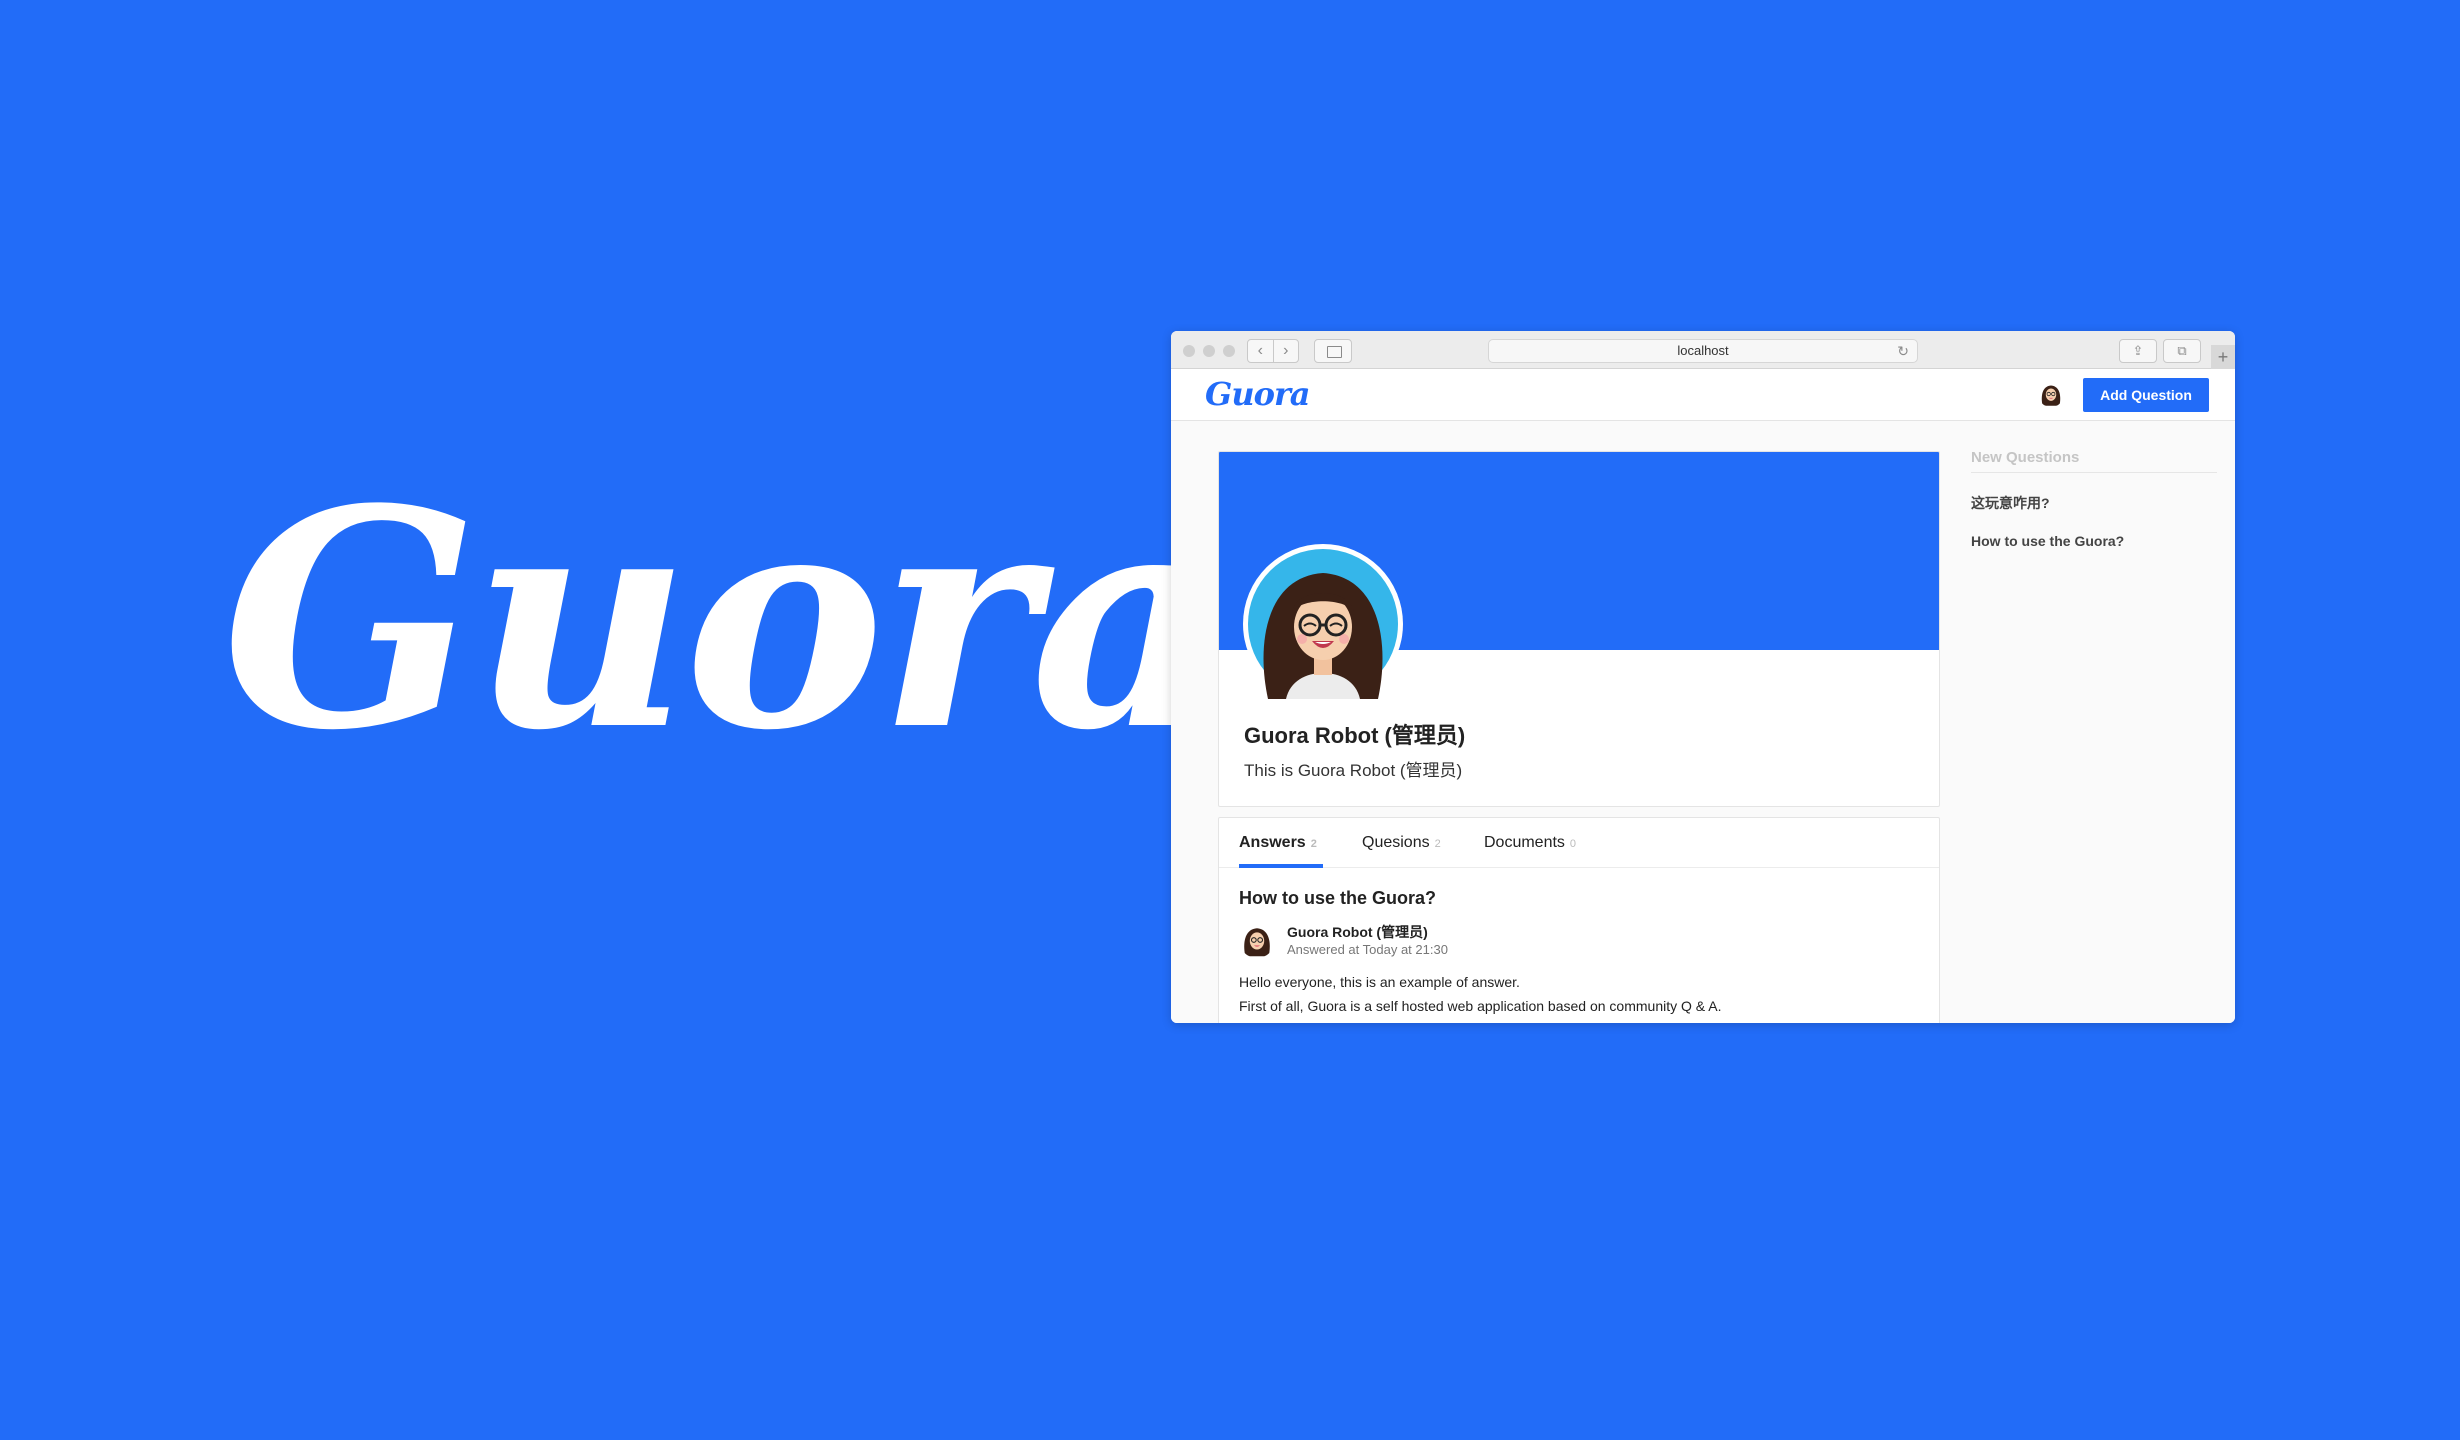 The image size is (2460, 1440). Describe the element at coordinates (1355, 735) in the screenshot. I see `profile-name: Guora Robot (管理员)` at that location.